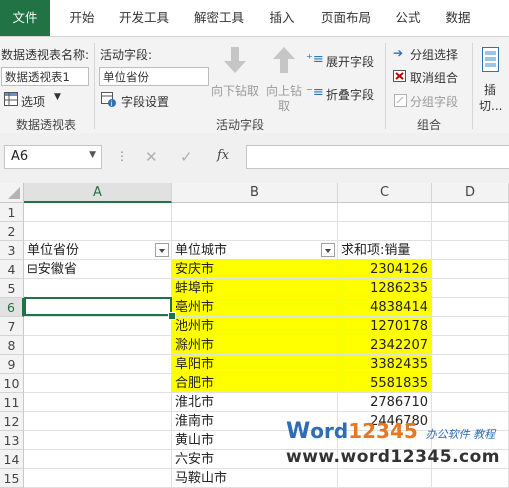  I want to click on cell-c7: 1270178, so click(385, 326).